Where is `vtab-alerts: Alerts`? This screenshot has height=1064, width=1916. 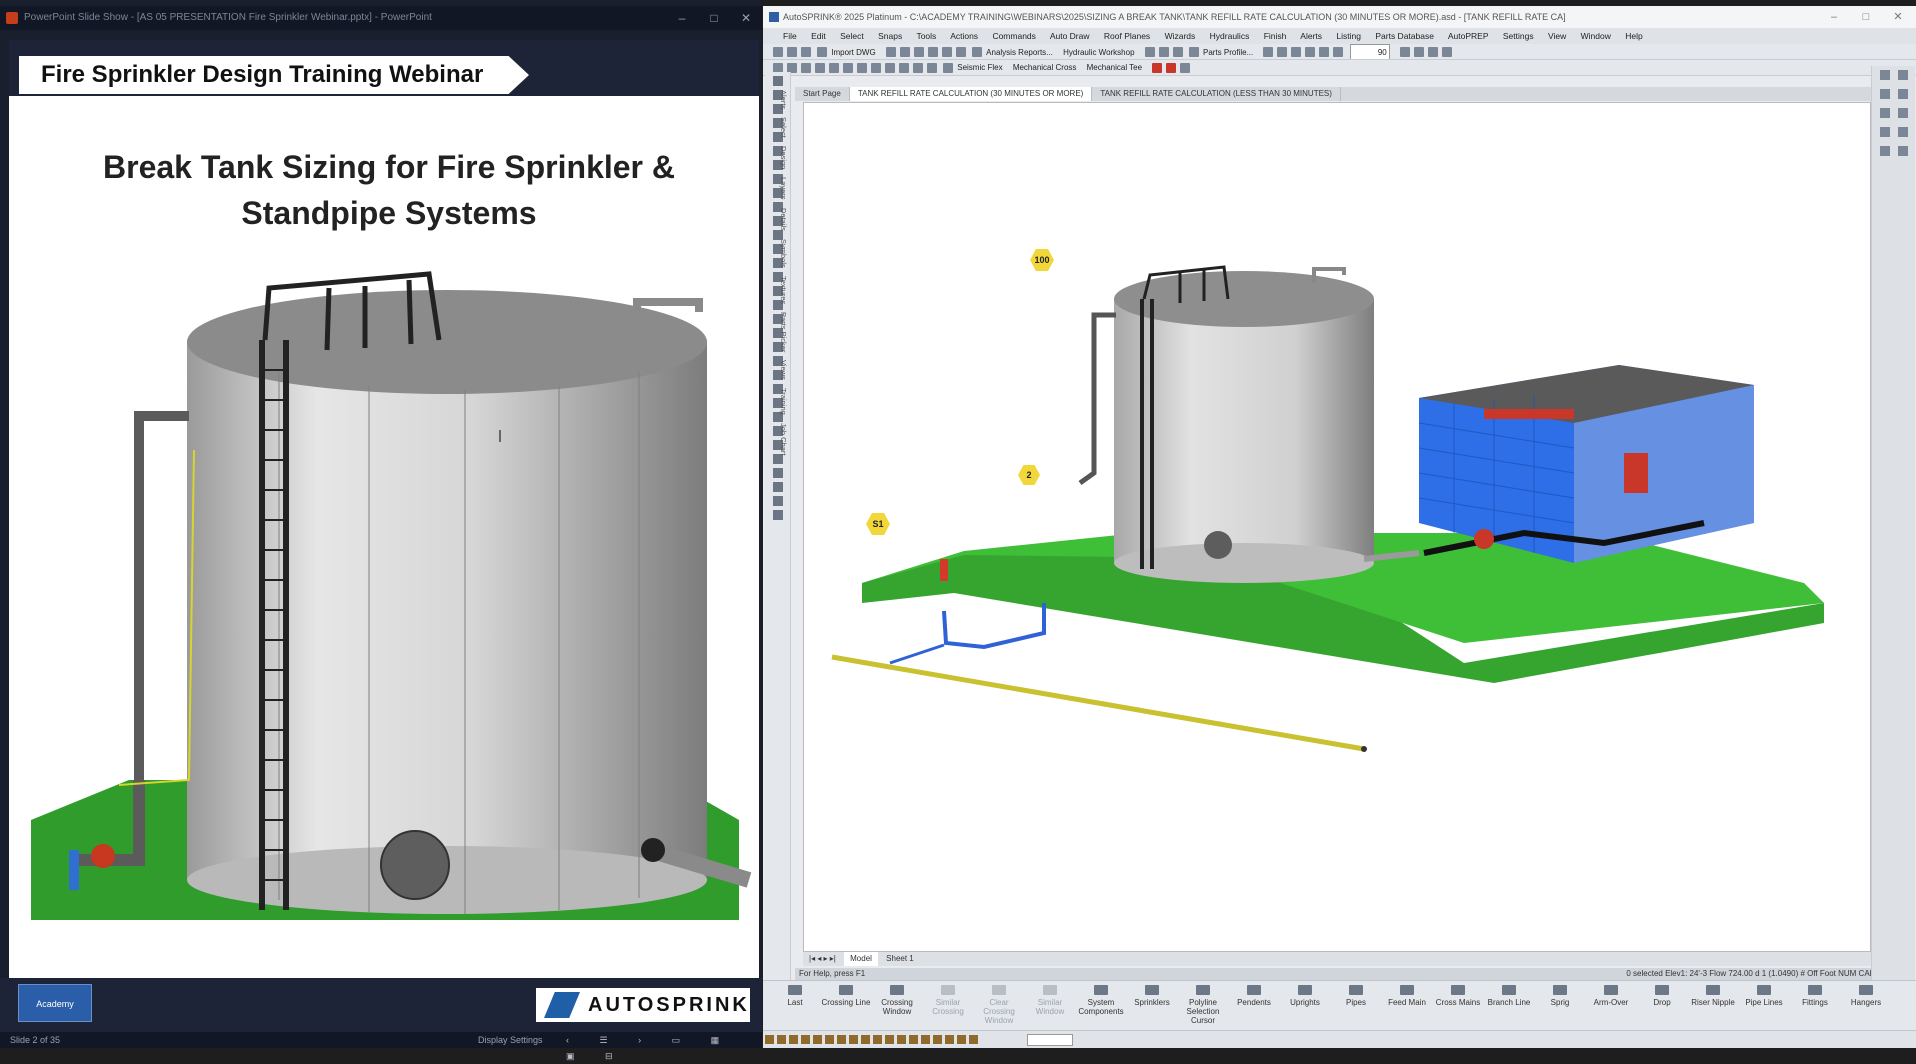
vtab-alerts: Alerts is located at coordinates (783, 99).